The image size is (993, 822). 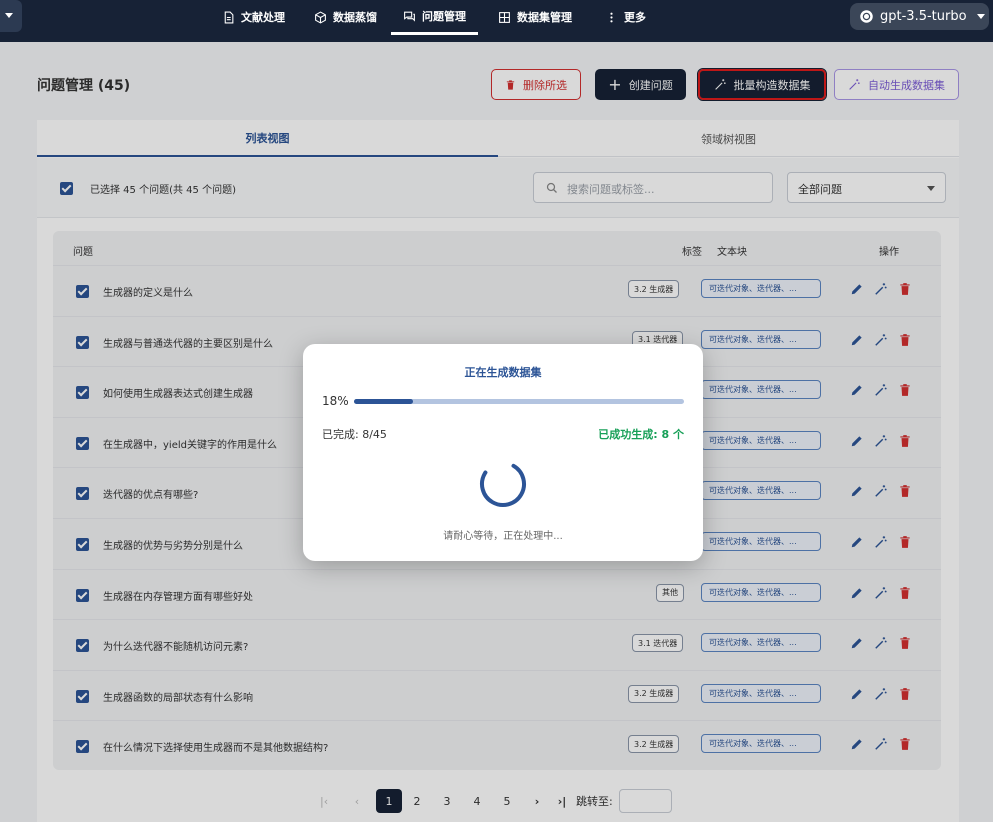 I want to click on nav-item-label: 更多, so click(x=635, y=17).